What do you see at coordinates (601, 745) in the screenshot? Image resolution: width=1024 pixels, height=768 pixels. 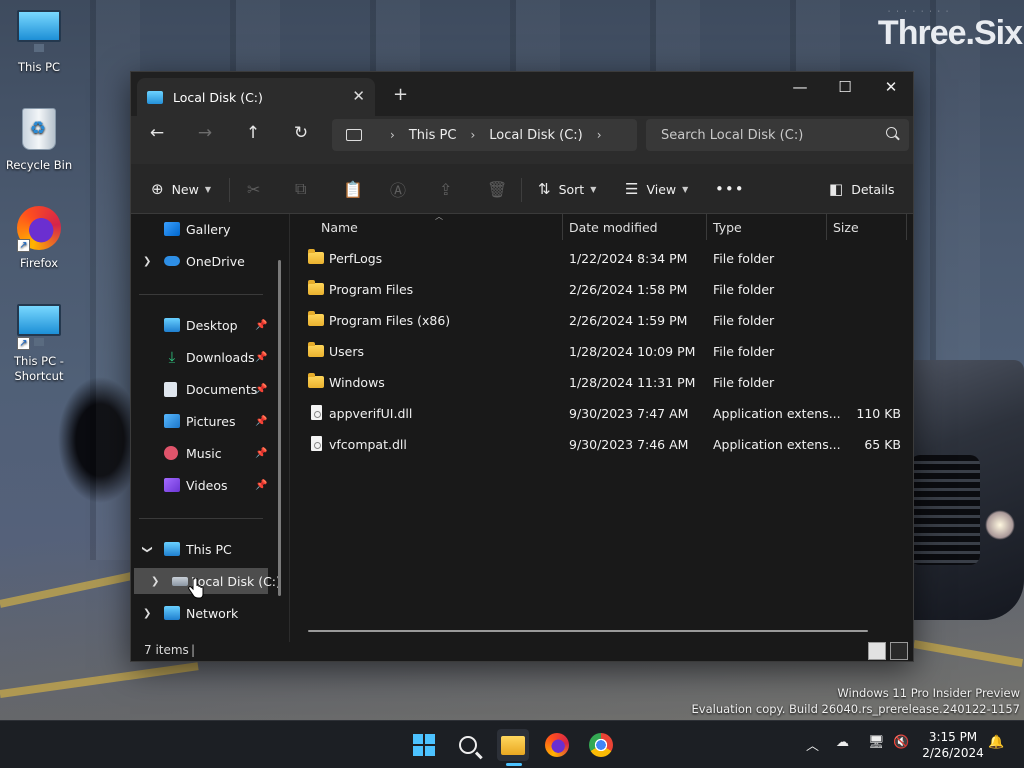 I see `taskbar-chrome` at bounding box center [601, 745].